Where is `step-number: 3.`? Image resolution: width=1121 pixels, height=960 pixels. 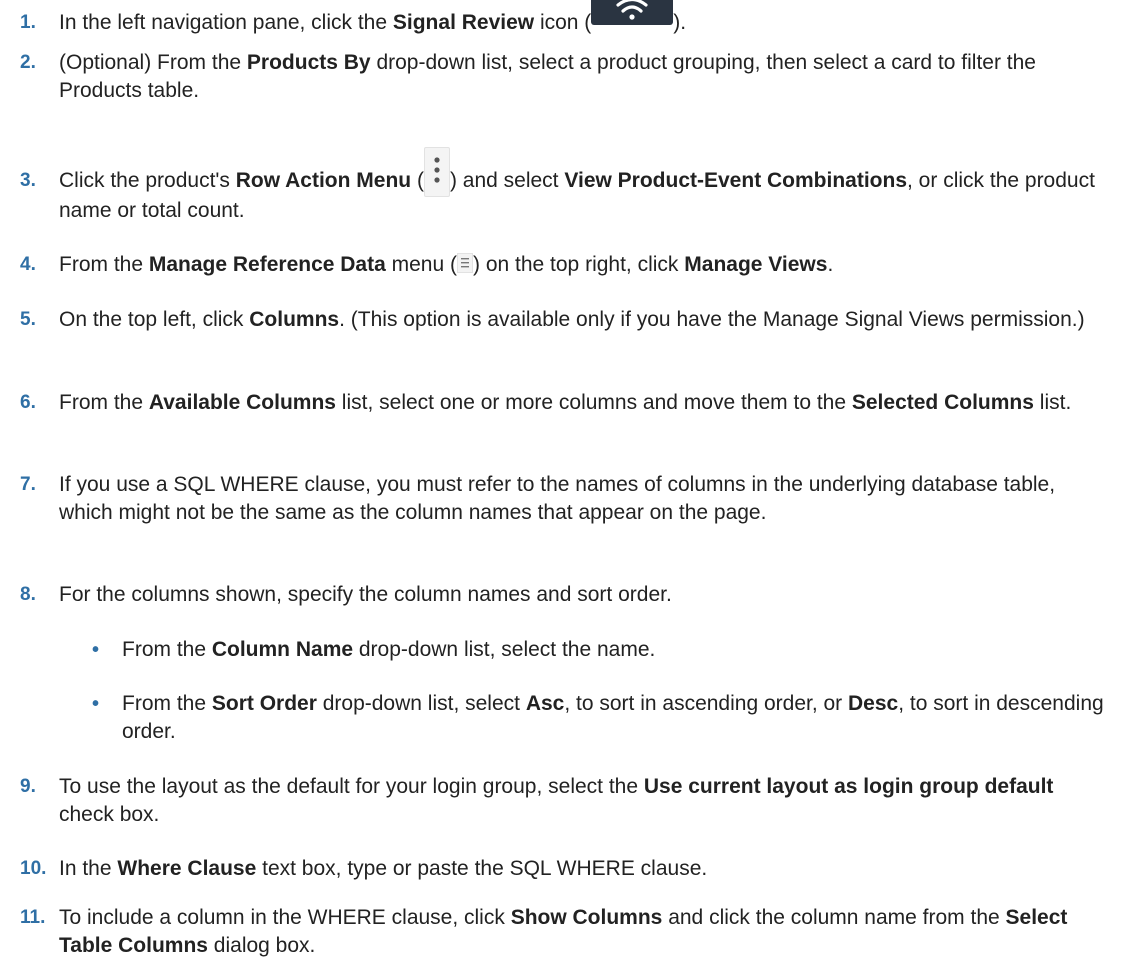
step-number: 3. is located at coordinates (28, 180).